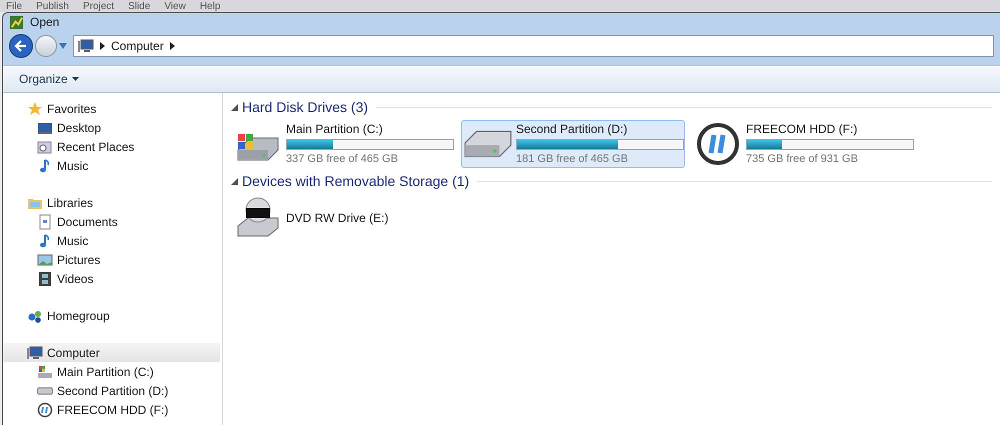 Image resolution: width=1000 pixels, height=425 pixels. I want to click on nav-item: Computer, so click(111, 352).